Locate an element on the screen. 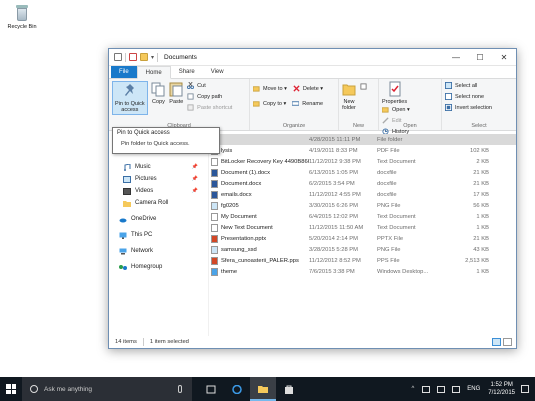  file-row: fg0205 3/30/2015 6:26 PM PNG File 56 KB is located at coordinates (362, 205).